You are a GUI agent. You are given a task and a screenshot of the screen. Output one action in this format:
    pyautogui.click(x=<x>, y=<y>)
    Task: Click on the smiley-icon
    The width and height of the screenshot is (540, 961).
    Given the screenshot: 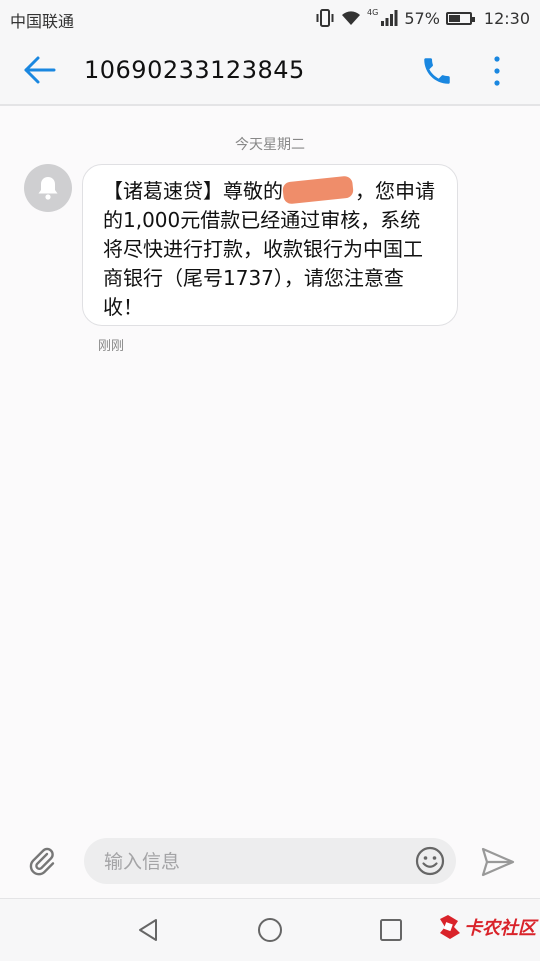 What is the action you would take?
    pyautogui.click(x=430, y=861)
    